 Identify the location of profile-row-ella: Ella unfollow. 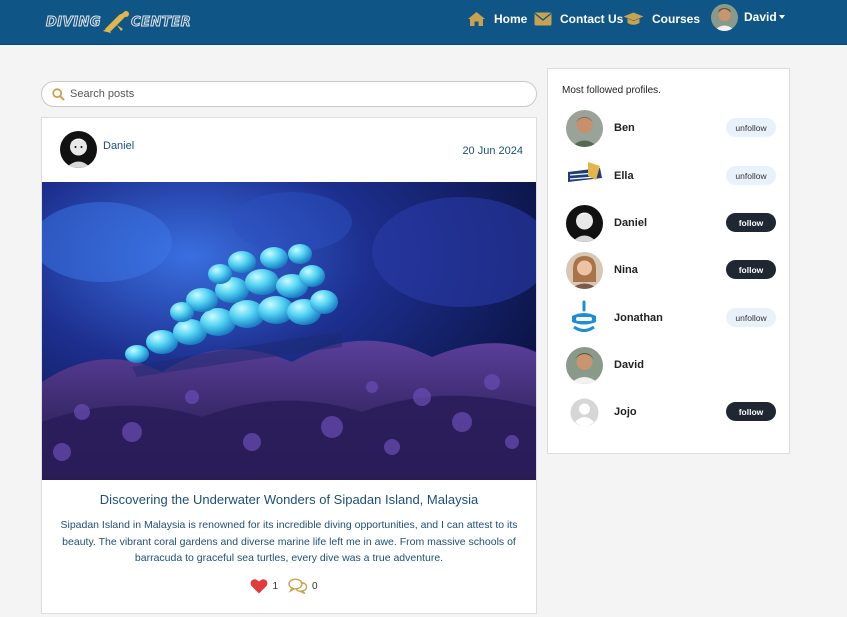
(671, 176).